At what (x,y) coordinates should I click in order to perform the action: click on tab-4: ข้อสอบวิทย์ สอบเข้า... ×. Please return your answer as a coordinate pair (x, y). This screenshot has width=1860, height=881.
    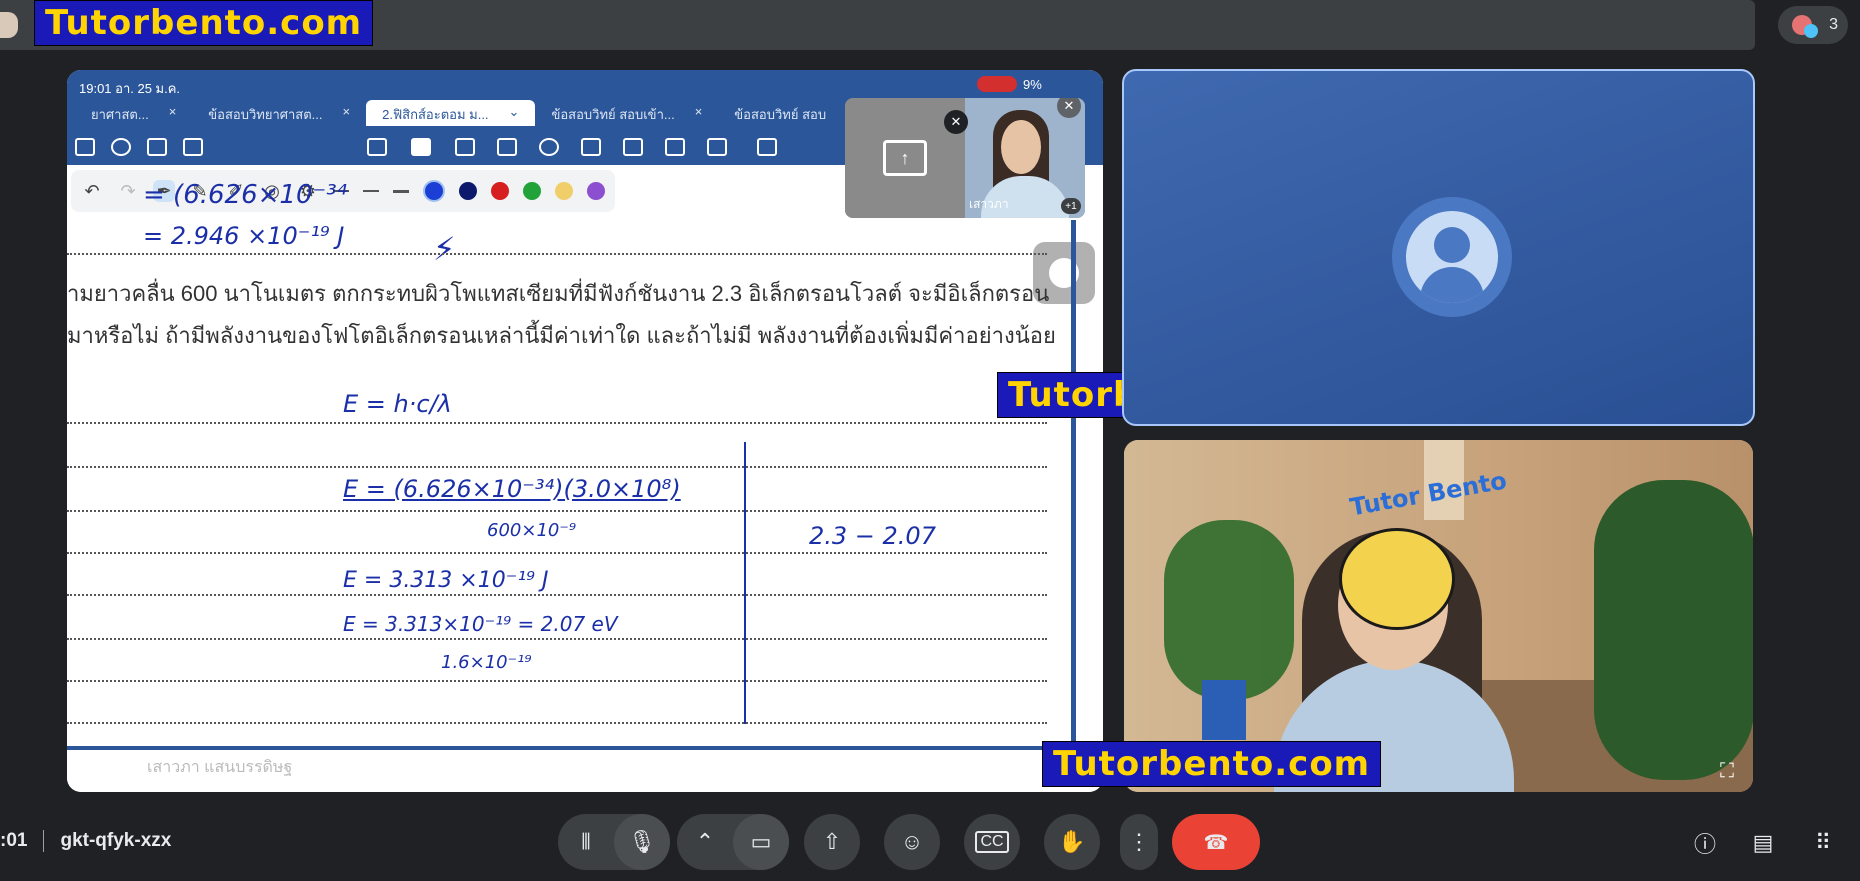
    Looking at the image, I should click on (626, 113).